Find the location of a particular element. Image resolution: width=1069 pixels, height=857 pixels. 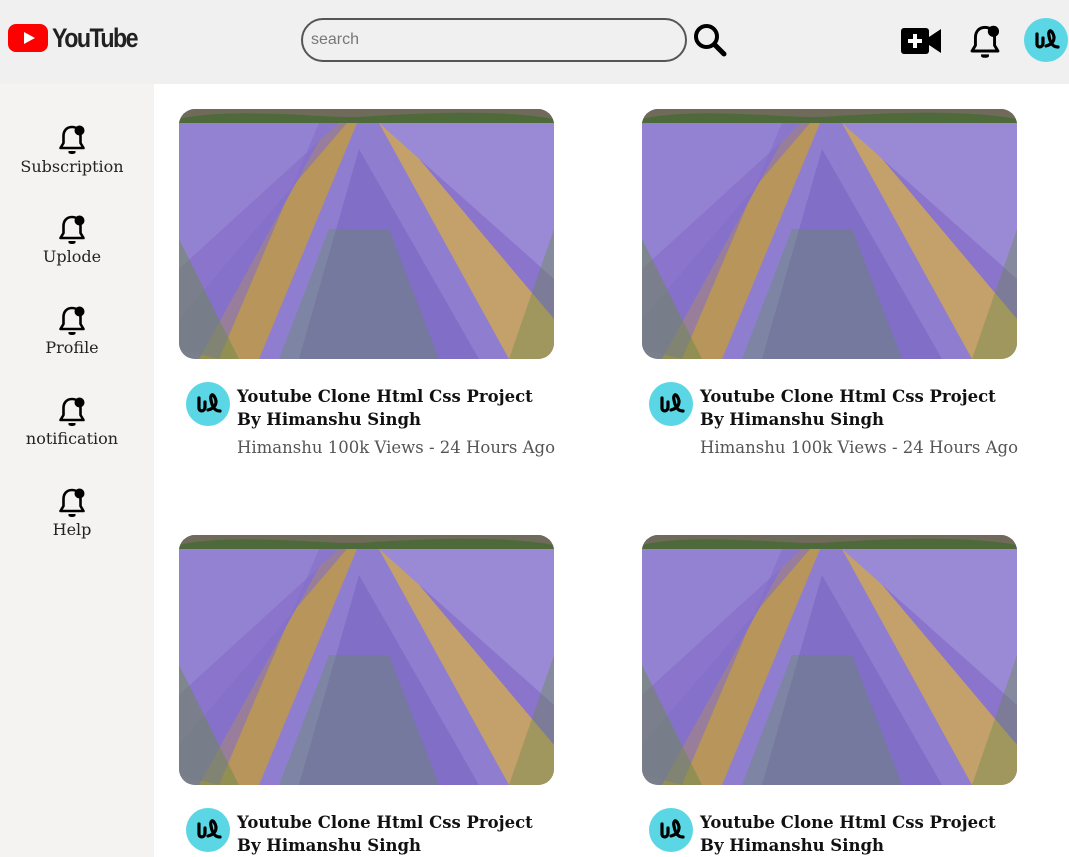

notification-bell-icon is located at coordinates (985, 42).